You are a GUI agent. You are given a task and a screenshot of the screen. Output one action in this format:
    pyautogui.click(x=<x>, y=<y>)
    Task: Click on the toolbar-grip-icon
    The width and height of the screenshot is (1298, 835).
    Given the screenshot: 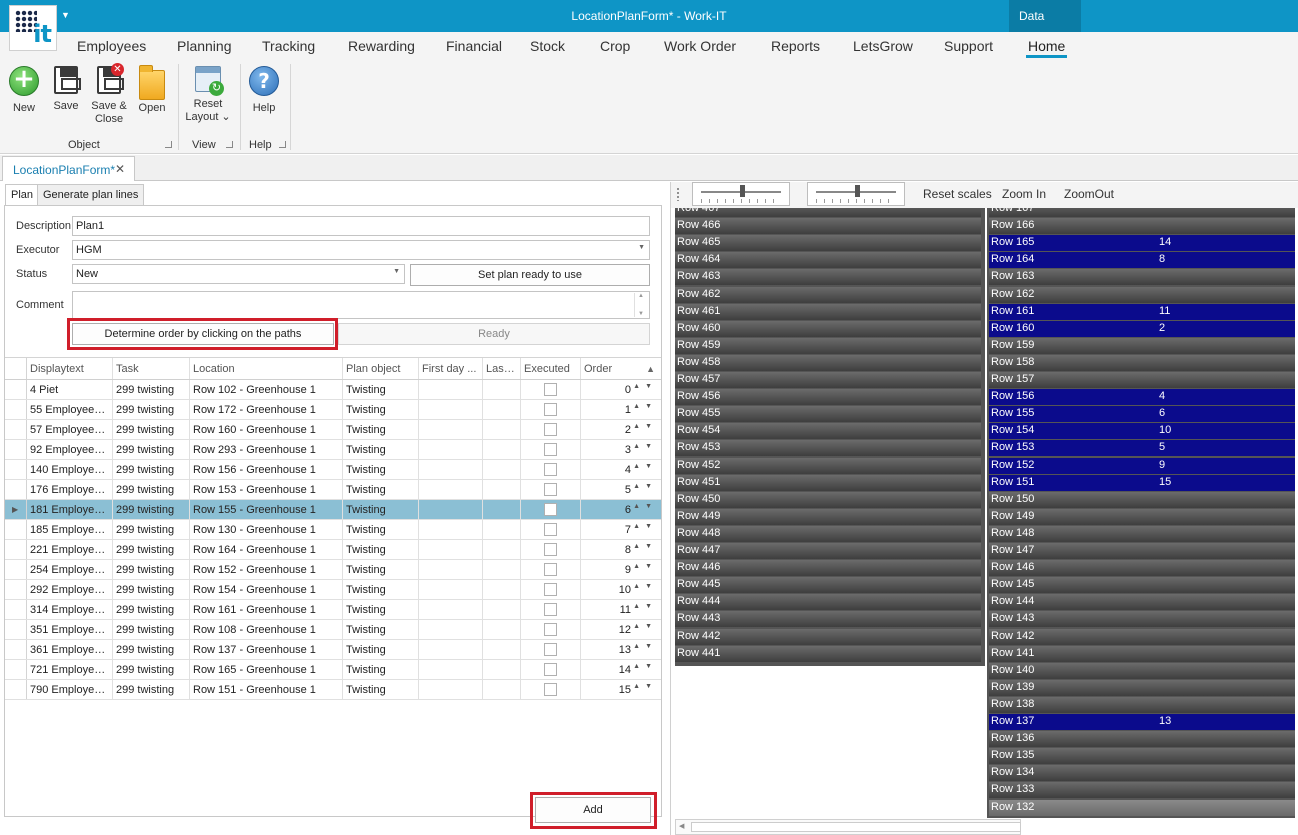 What is the action you would take?
    pyautogui.click(x=678, y=194)
    